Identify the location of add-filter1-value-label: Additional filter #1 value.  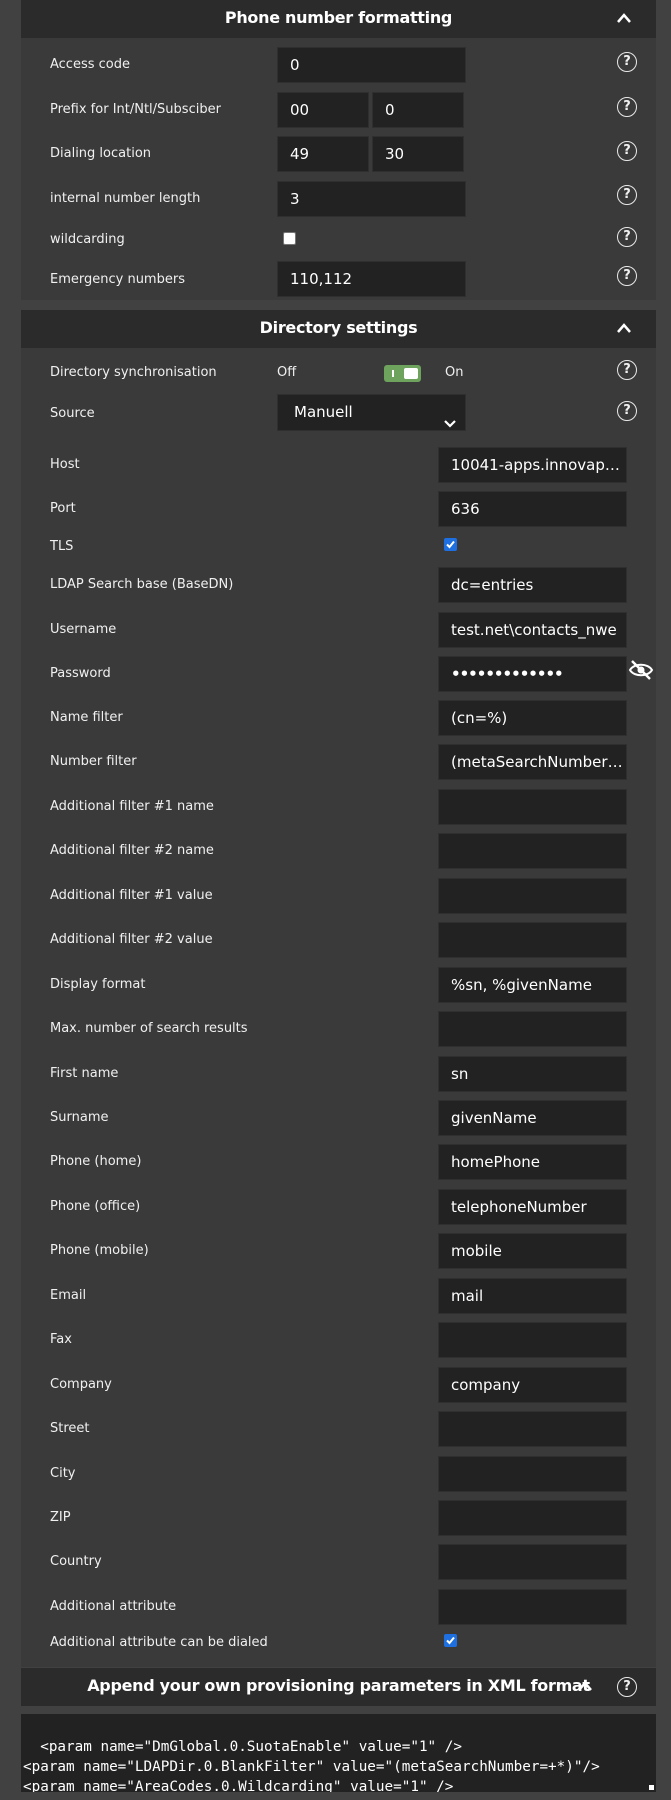
(131, 895).